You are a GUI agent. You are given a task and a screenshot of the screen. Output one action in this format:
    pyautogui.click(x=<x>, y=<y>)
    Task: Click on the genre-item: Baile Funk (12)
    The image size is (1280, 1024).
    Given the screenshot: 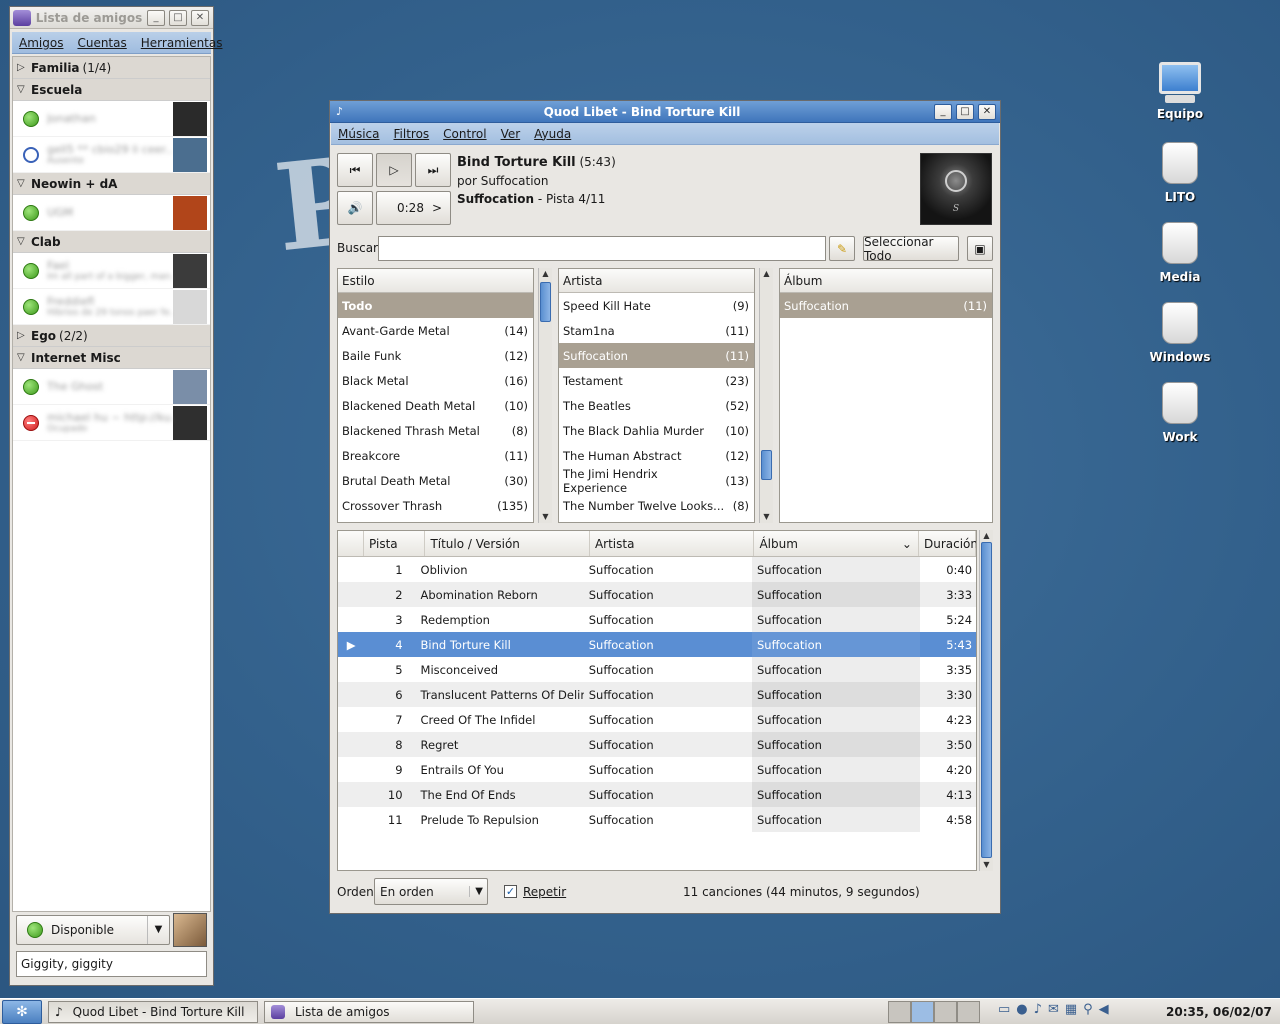 What is the action you would take?
    pyautogui.click(x=435, y=355)
    